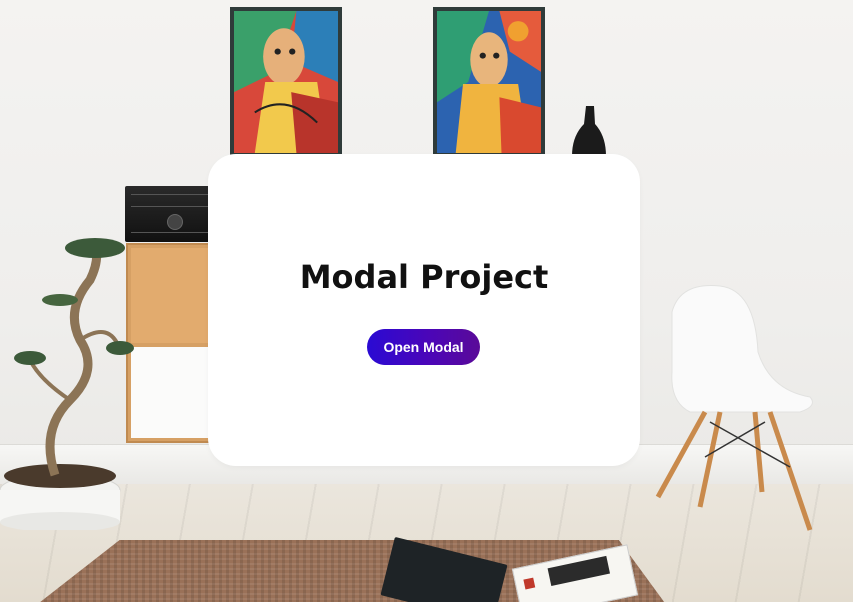 This screenshot has height=602, width=853. What do you see at coordinates (70, 381) in the screenshot?
I see `bonsai-plant-icon` at bounding box center [70, 381].